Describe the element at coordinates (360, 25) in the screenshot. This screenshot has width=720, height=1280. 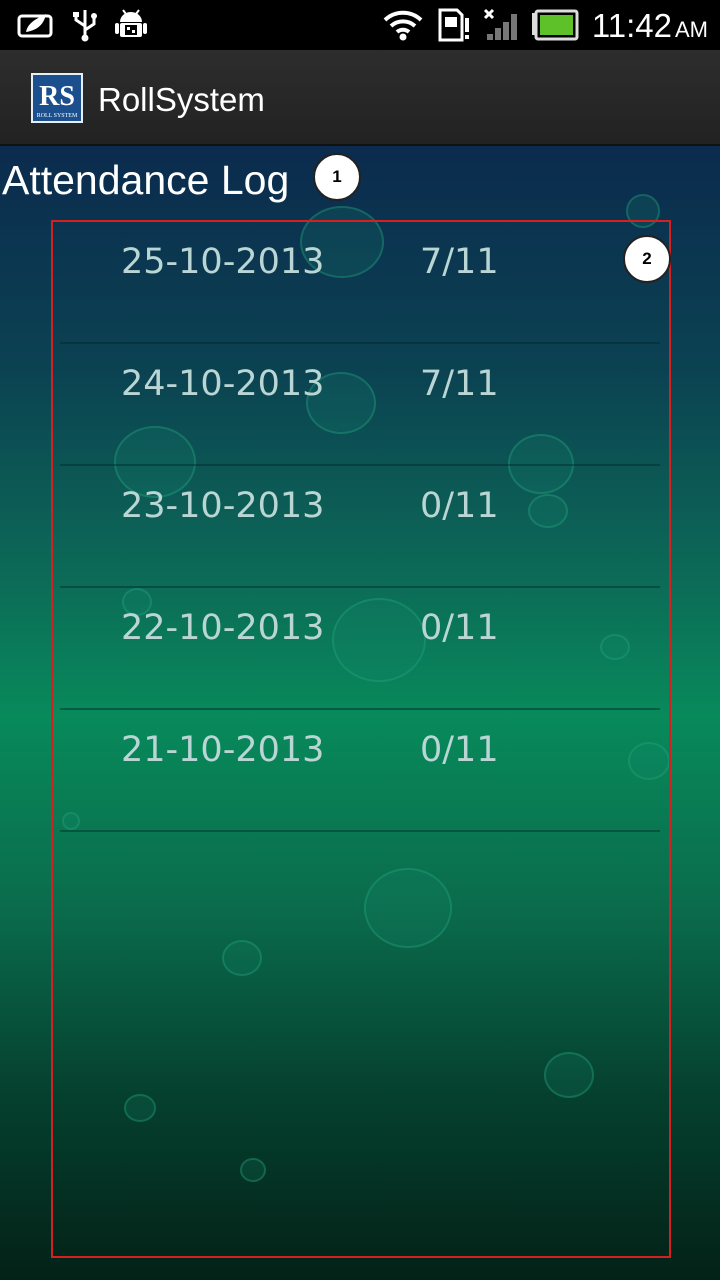
I see `status-bar: 11:42 AM` at that location.